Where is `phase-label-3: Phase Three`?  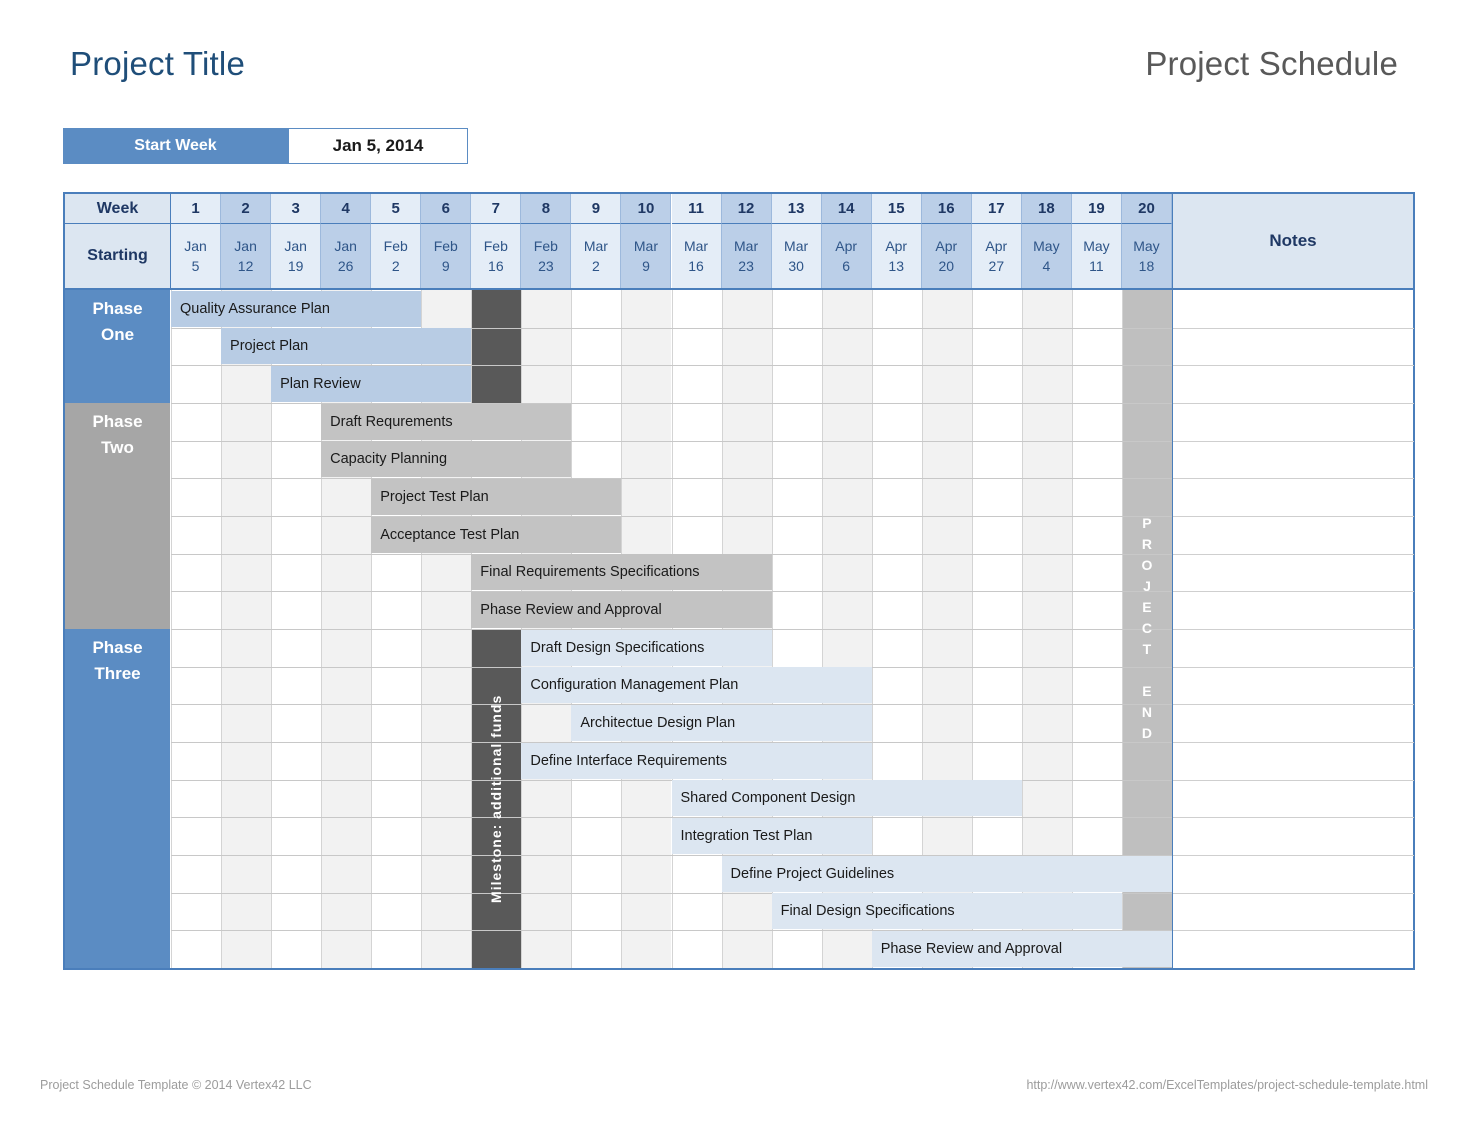 phase-label-3: Phase Three is located at coordinates (118, 798).